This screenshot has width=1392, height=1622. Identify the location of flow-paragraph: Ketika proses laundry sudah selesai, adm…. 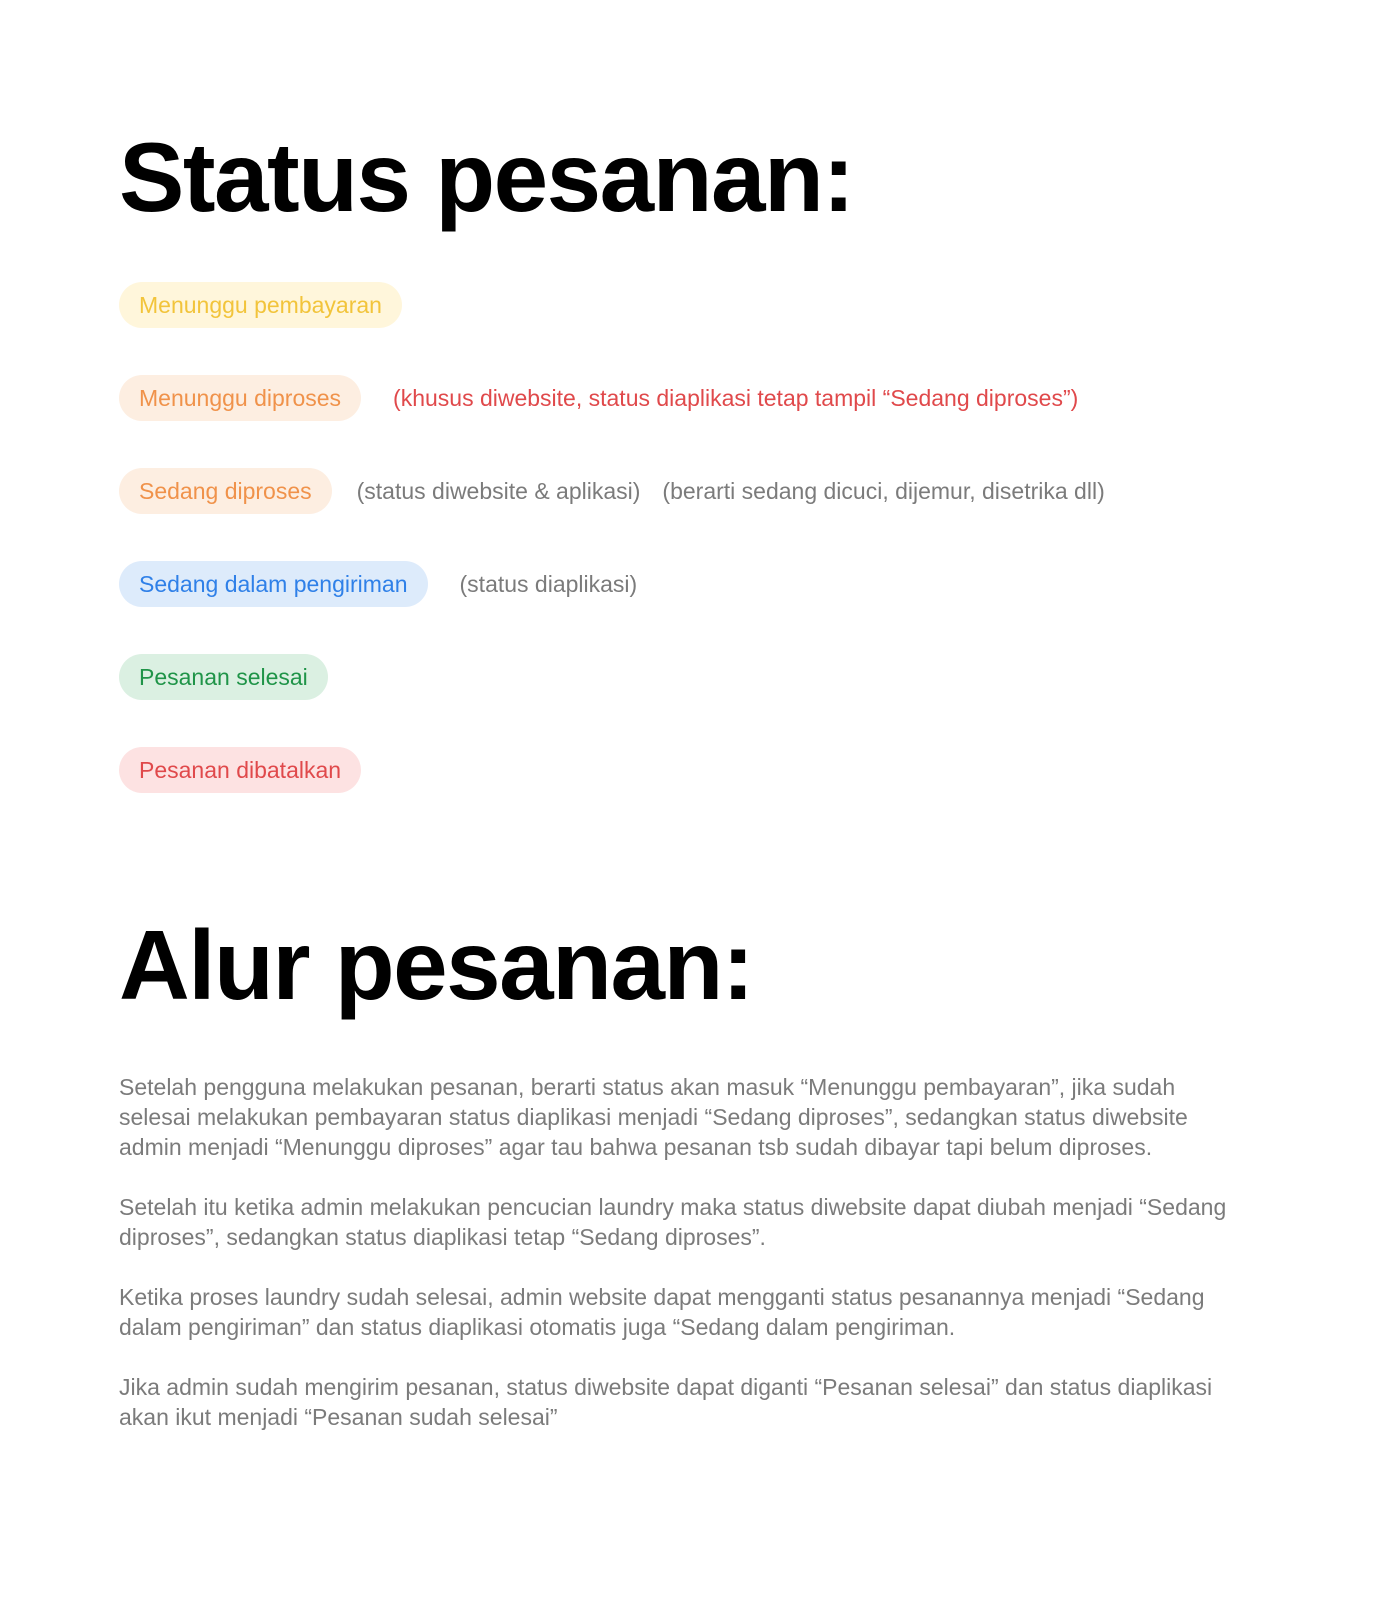
(662, 1312).